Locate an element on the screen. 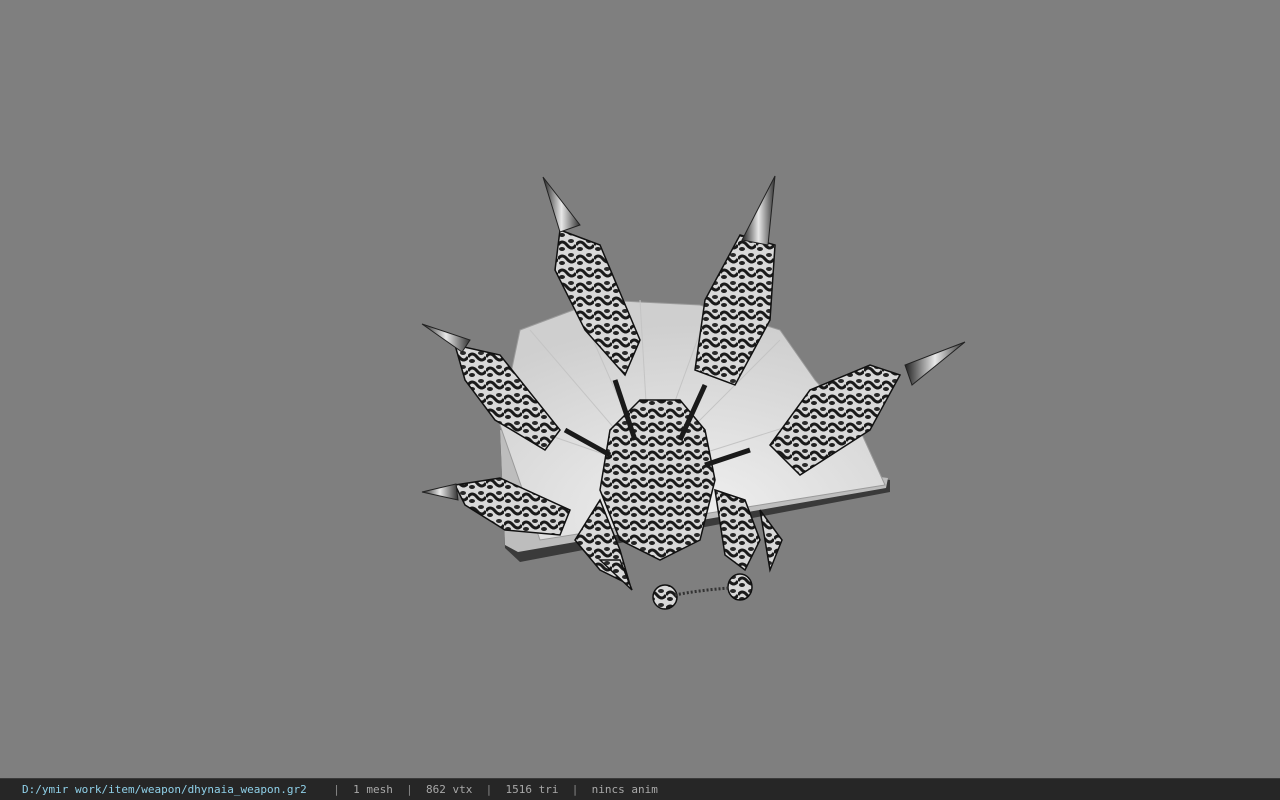 The width and height of the screenshot is (1280, 800). vertex-count-label: 862 vtx is located at coordinates (449, 789).